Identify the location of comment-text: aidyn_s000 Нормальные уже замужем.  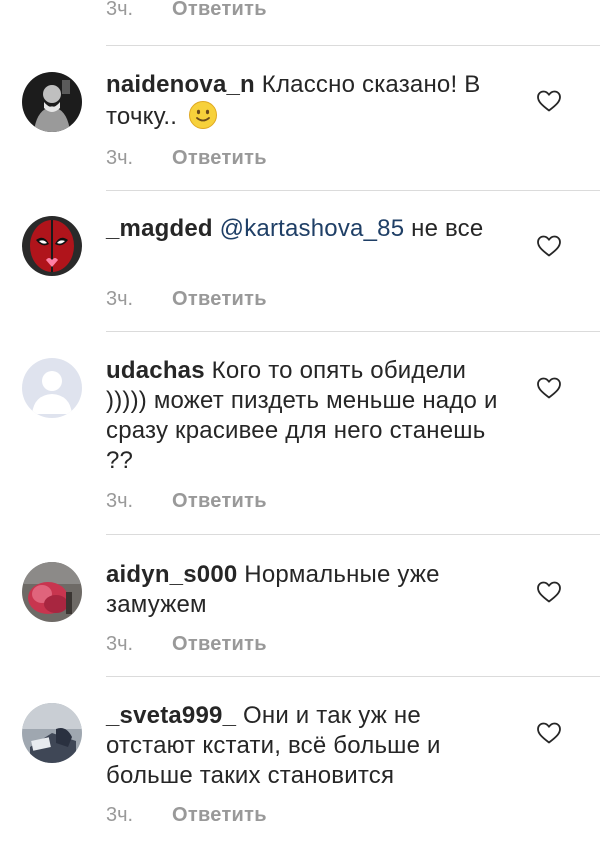
(306, 590).